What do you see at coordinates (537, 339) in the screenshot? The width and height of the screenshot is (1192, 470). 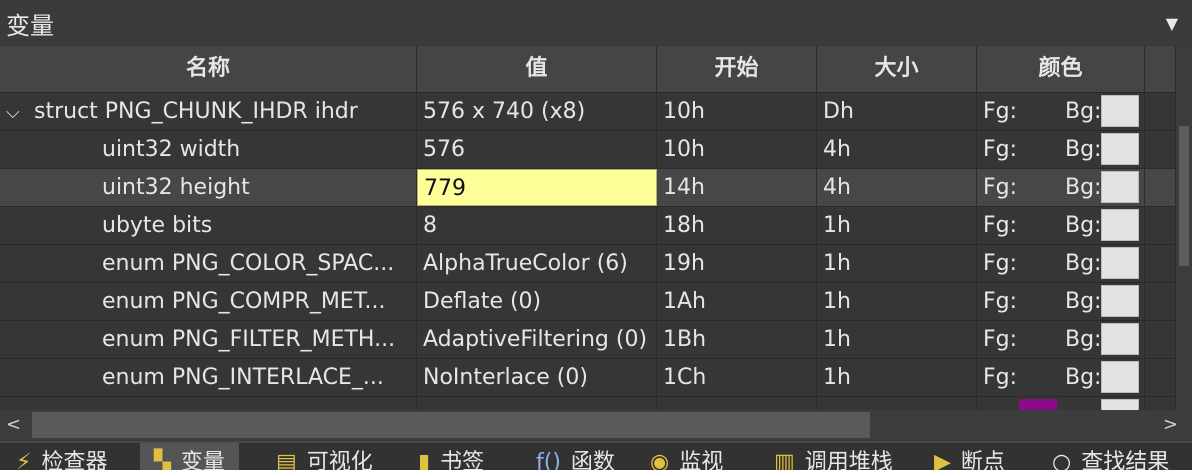 I see `row-value-cell: AdaptiveFiltering (0)` at bounding box center [537, 339].